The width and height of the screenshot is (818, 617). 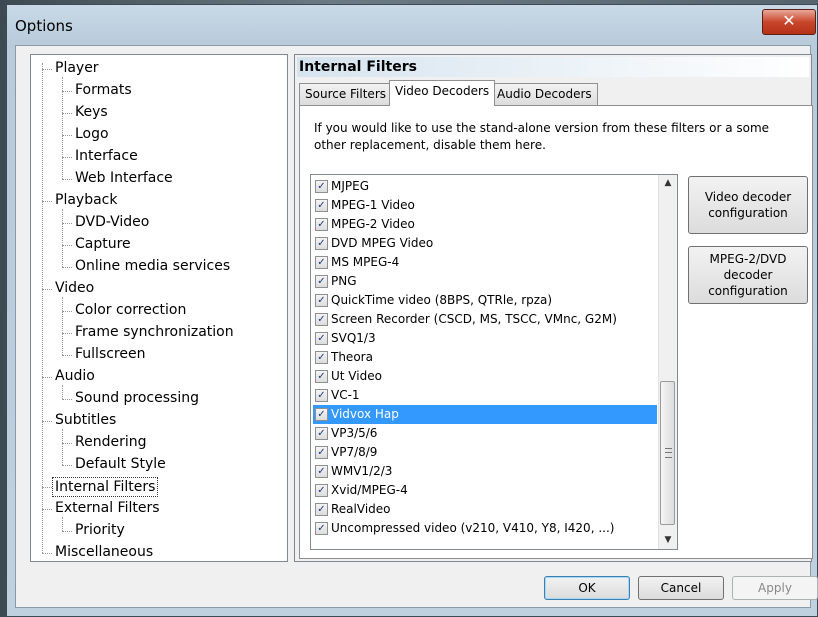 What do you see at coordinates (789, 22) in the screenshot?
I see `close-button: ✕` at bounding box center [789, 22].